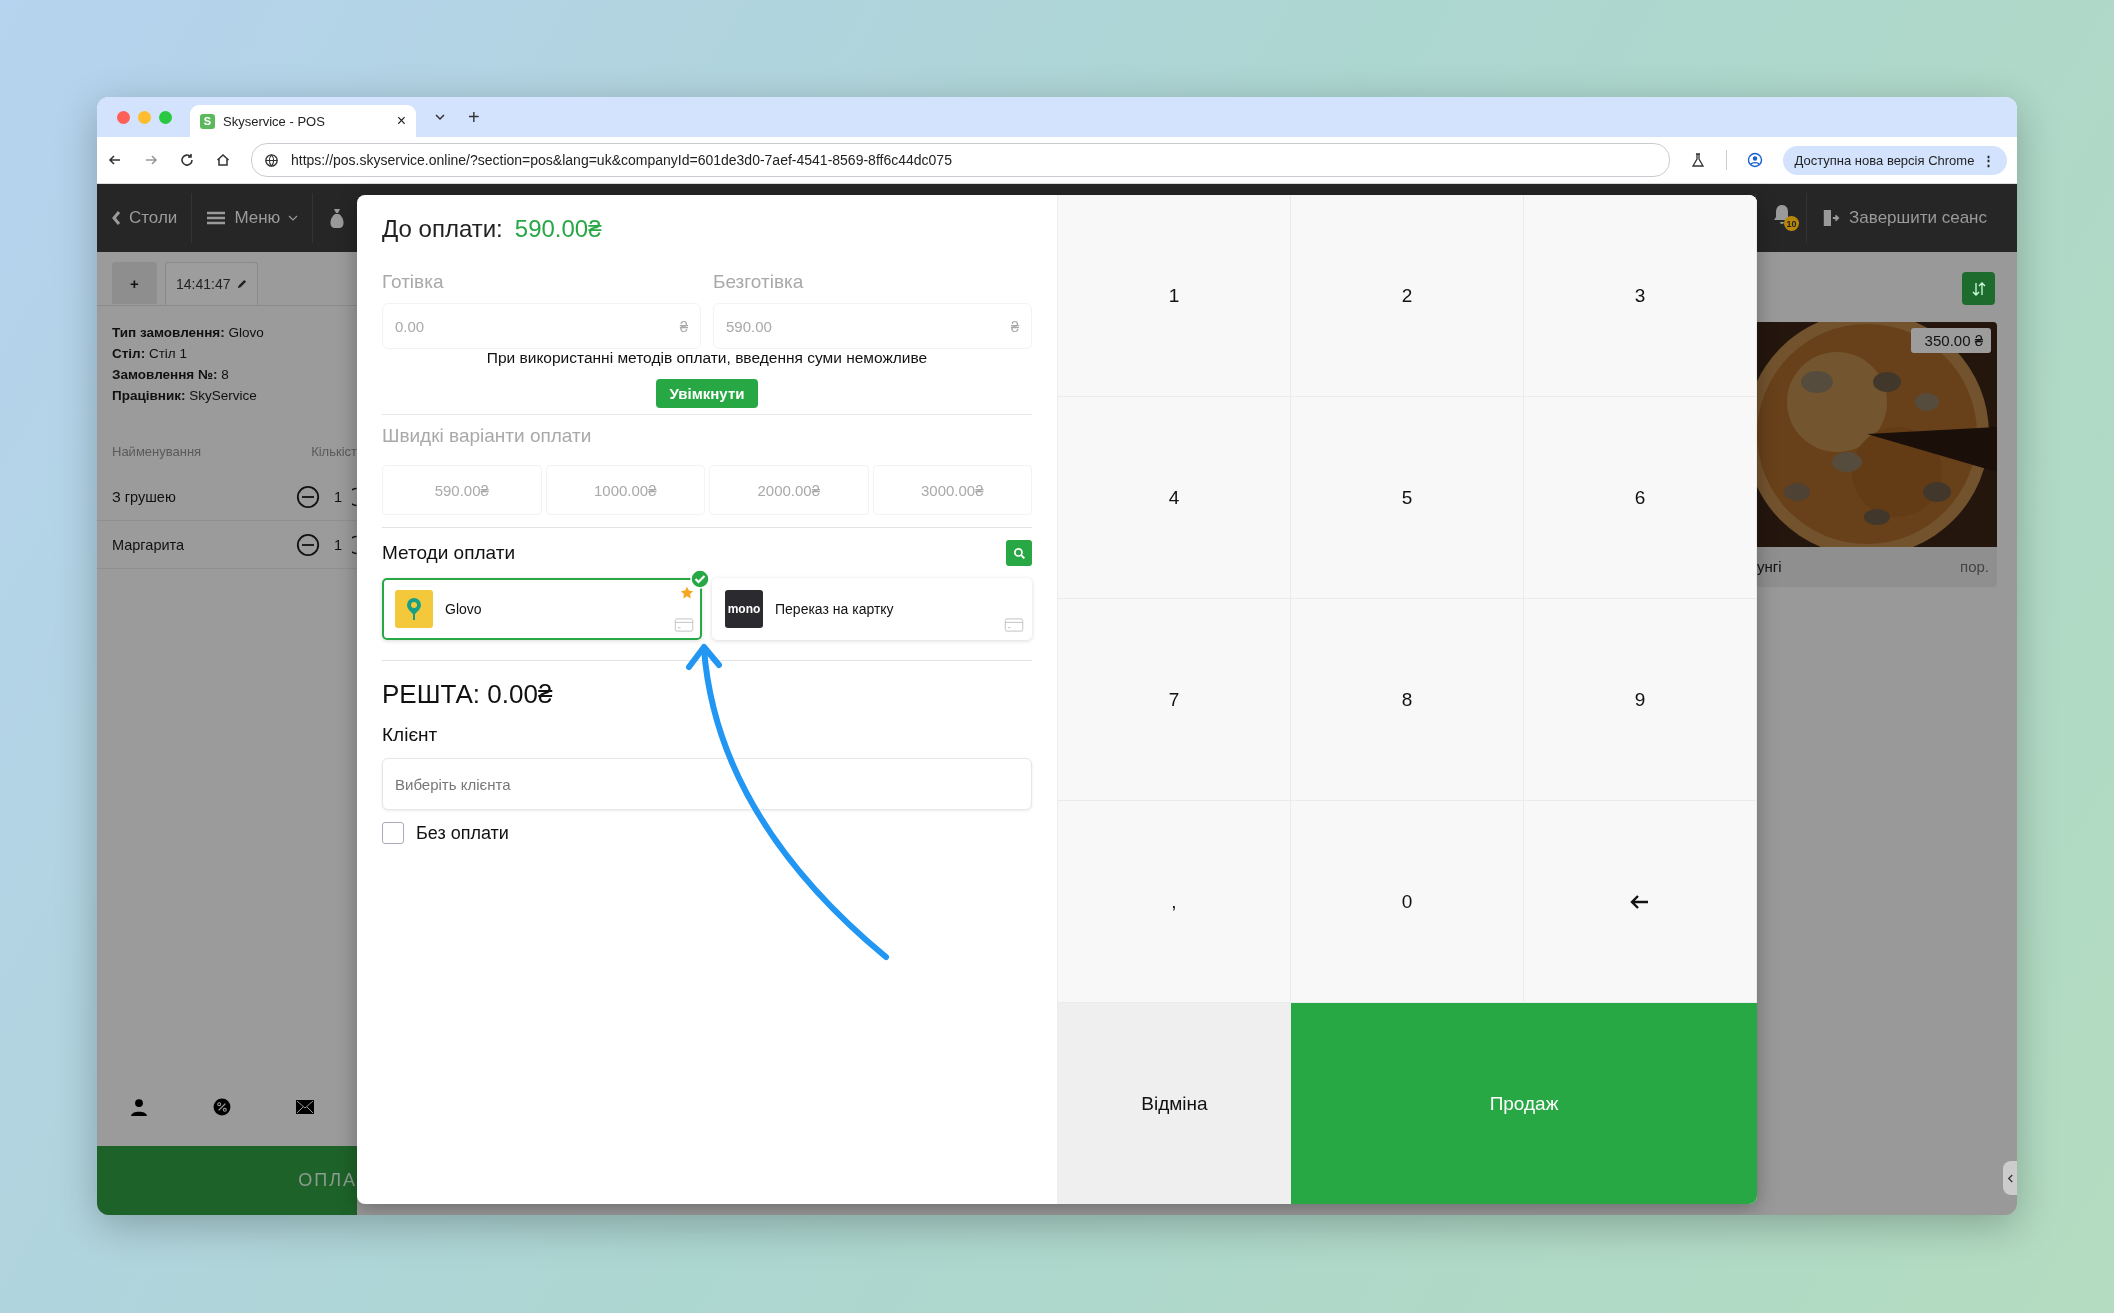 This screenshot has height=1313, width=2114. I want to click on method-name: Glovo, so click(463, 609).